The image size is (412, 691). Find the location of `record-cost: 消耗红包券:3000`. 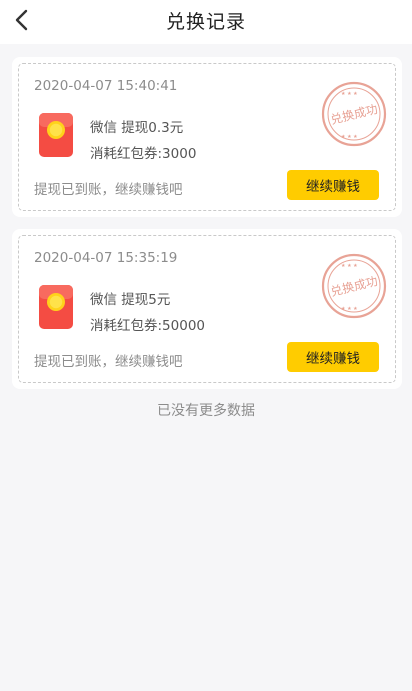

record-cost: 消耗红包券:3000 is located at coordinates (143, 154).